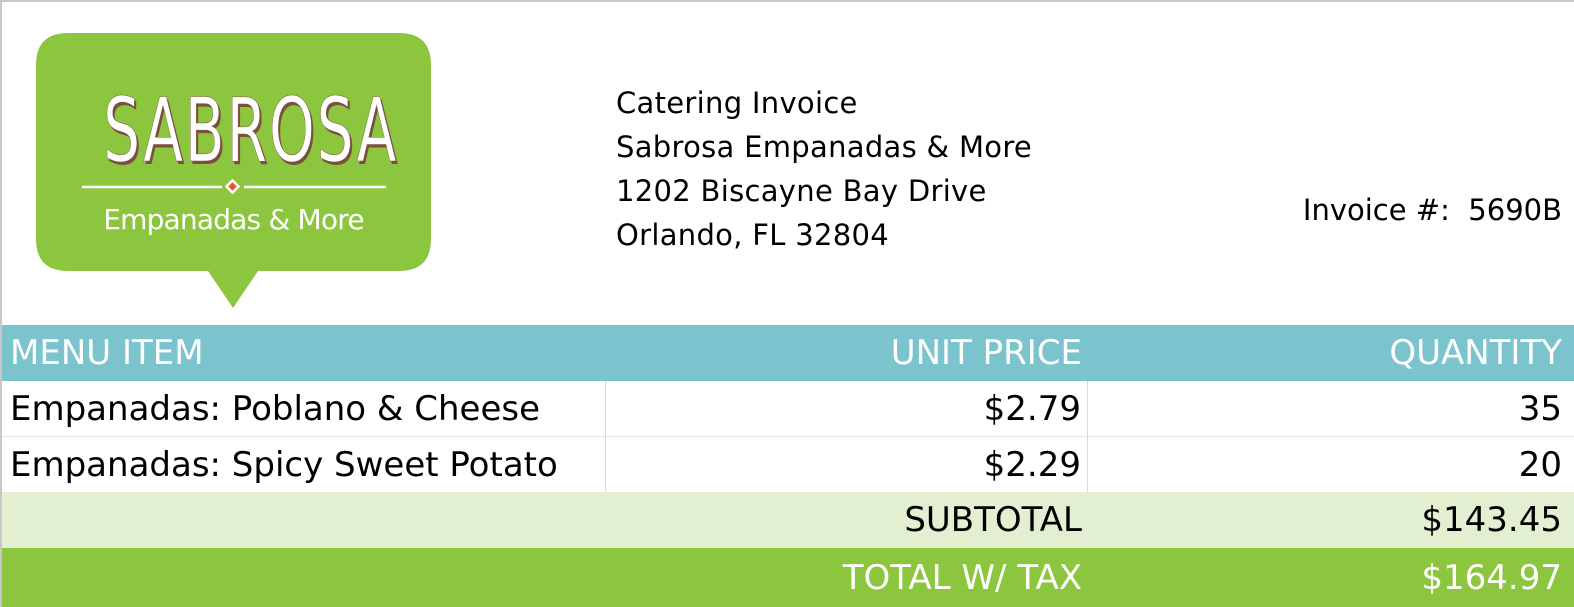  I want to click on invoice-number-label: Invoice #:, so click(1376, 210).